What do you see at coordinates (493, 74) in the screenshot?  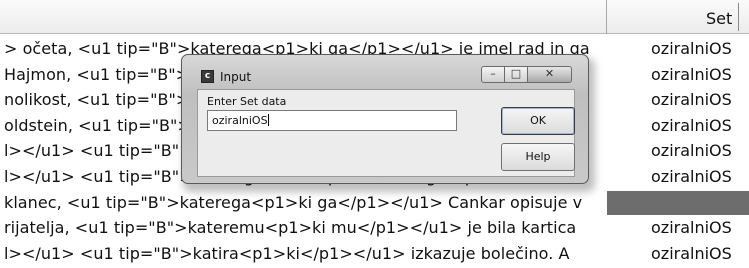 I see `minimize-button: –` at bounding box center [493, 74].